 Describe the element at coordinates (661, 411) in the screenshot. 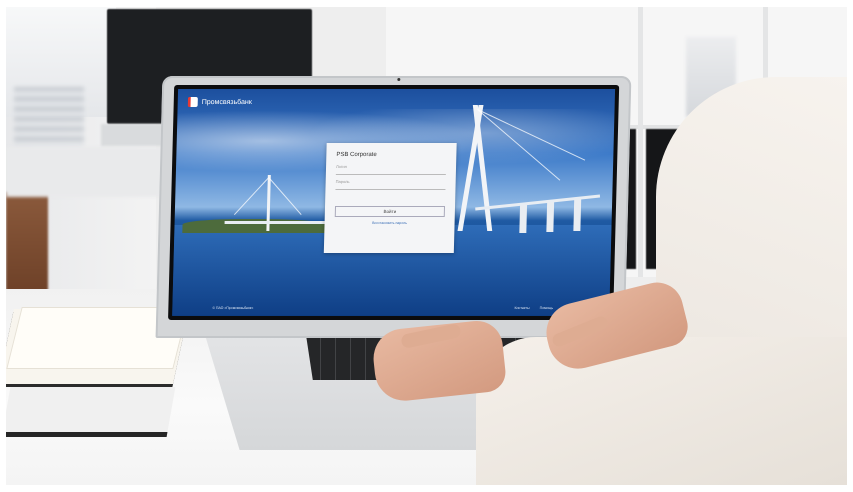

I see `person-sleeve` at that location.